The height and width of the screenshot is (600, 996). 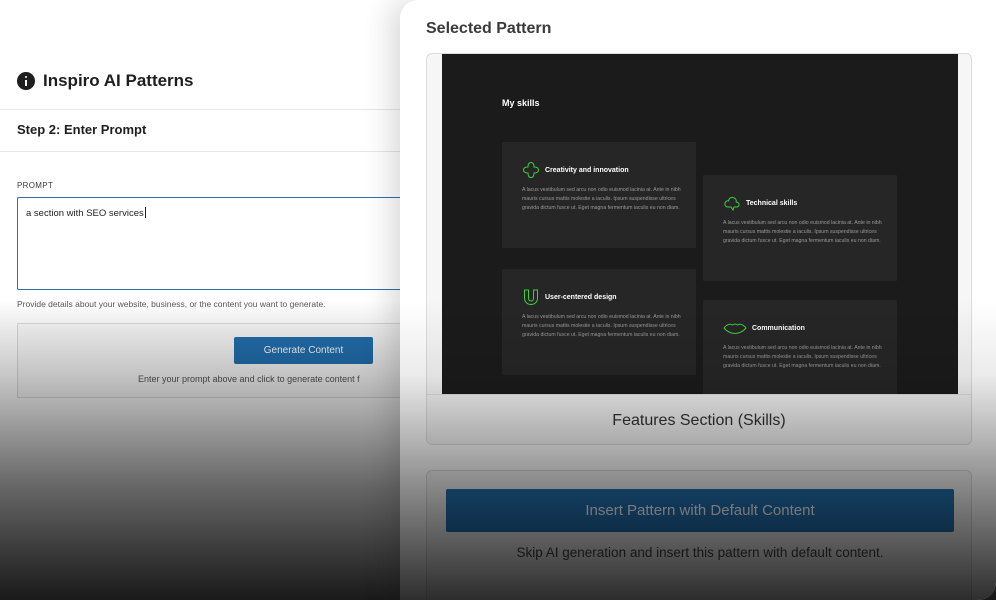 What do you see at coordinates (587, 170) in the screenshot?
I see `skill-card-title: Creativity and innovation` at bounding box center [587, 170].